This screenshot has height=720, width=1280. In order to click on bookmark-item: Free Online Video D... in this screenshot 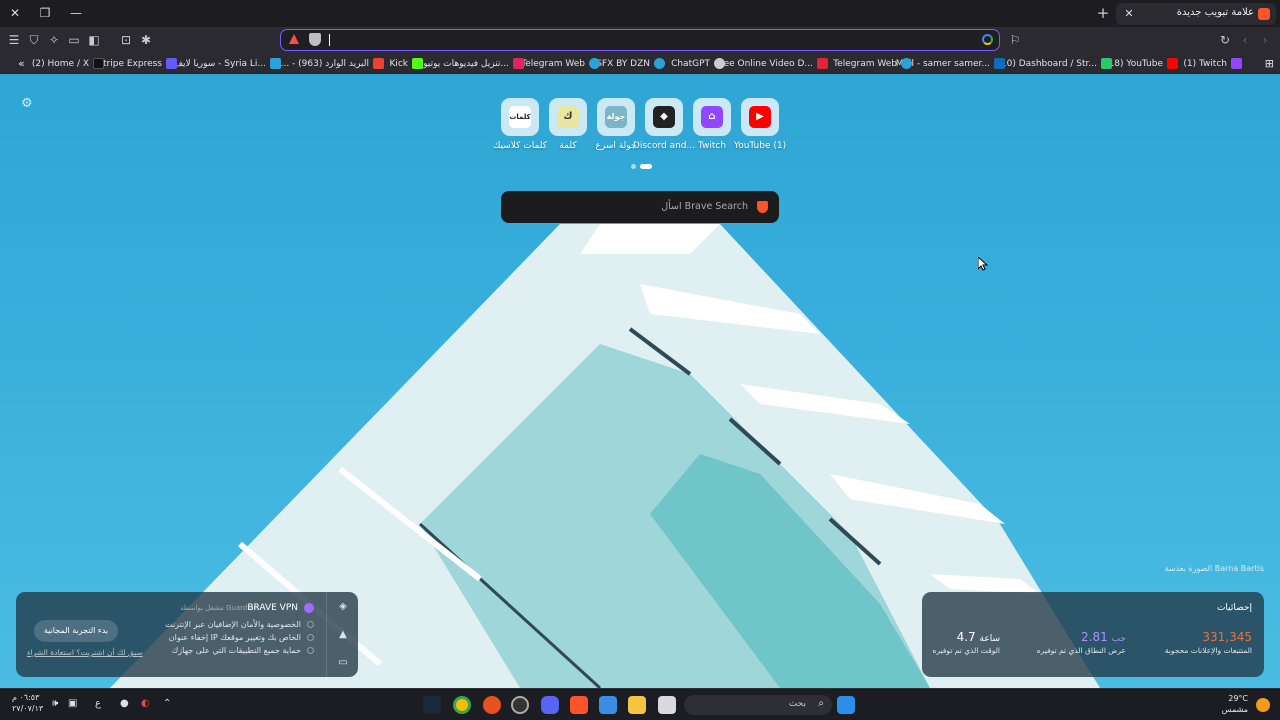, I will do `click(772, 63)`.